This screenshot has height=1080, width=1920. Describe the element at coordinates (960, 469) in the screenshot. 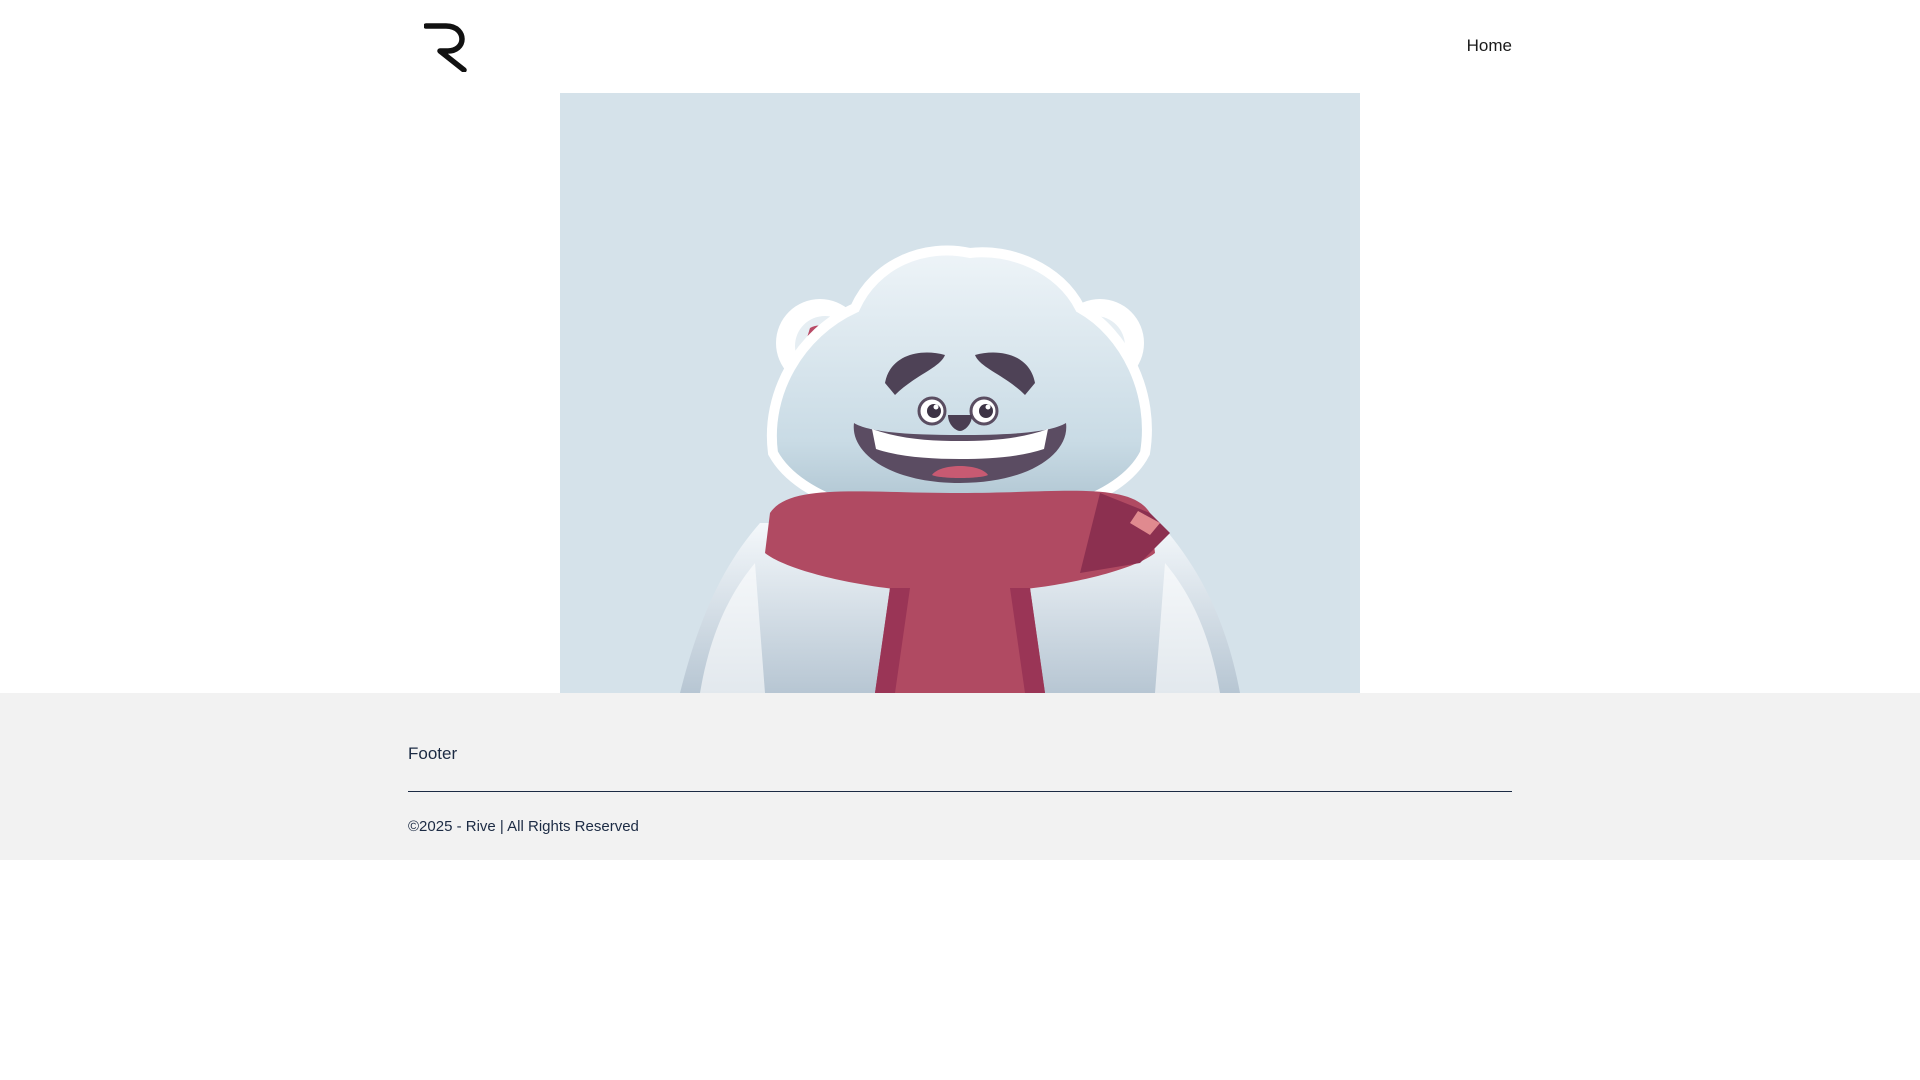

I see `polar-bear-illustration` at that location.